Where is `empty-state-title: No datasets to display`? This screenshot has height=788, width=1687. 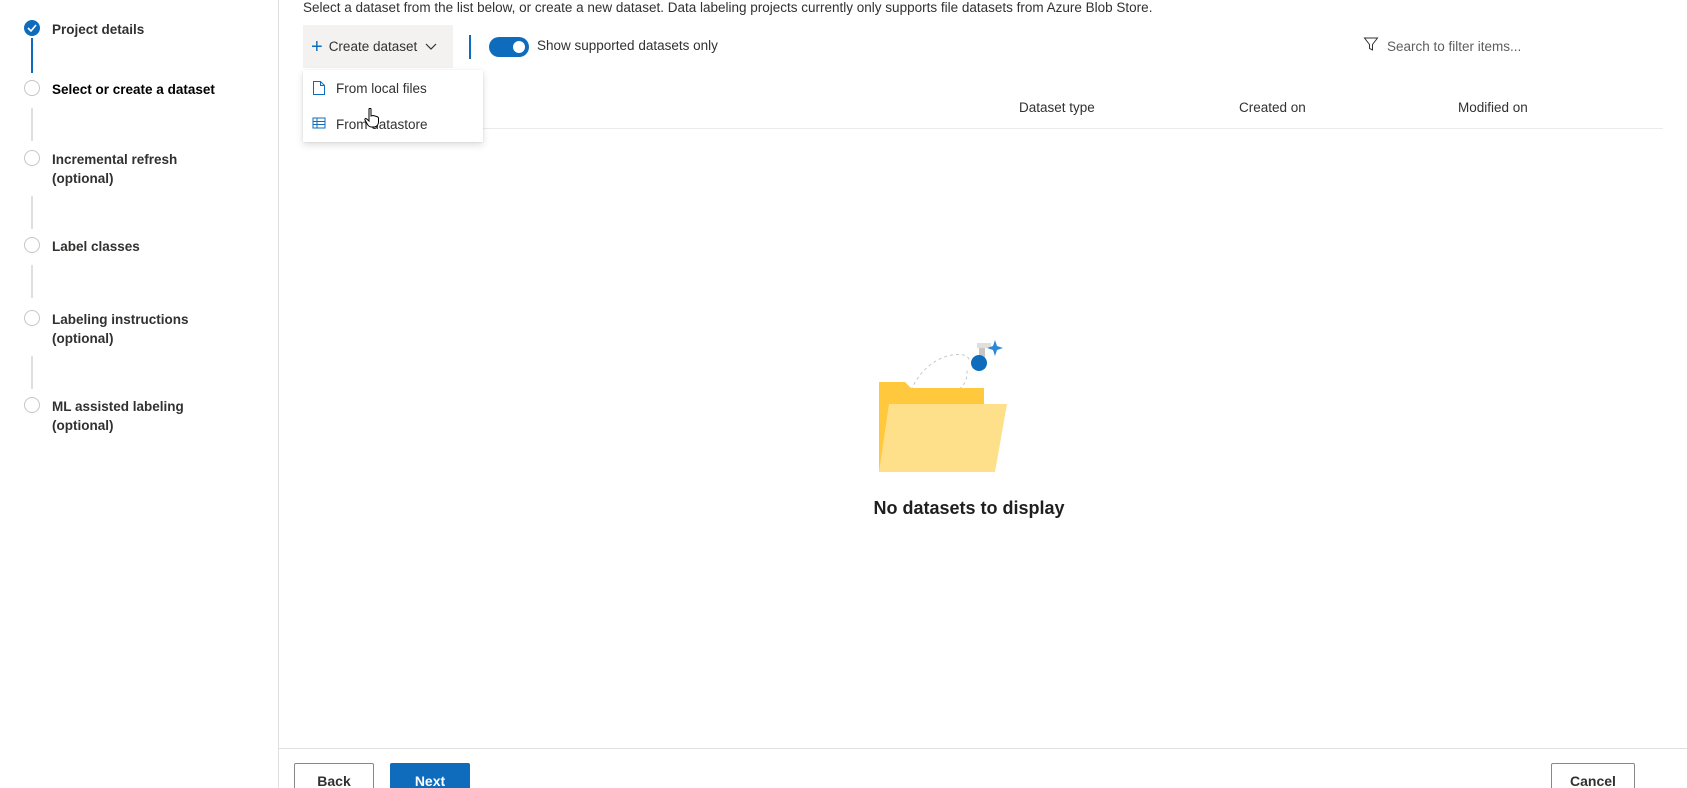
empty-state-title: No datasets to display is located at coordinates (969, 508).